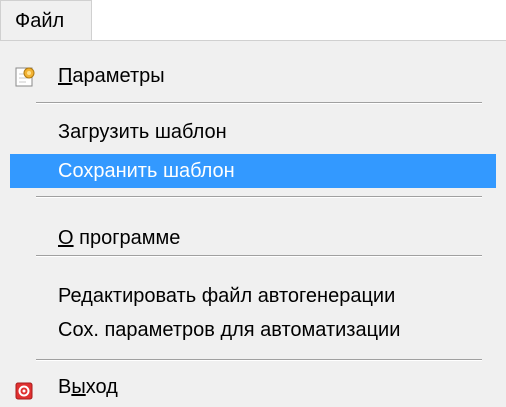  What do you see at coordinates (111, 76) in the screenshot?
I see `menu-item-parameters-label: Параметры` at bounding box center [111, 76].